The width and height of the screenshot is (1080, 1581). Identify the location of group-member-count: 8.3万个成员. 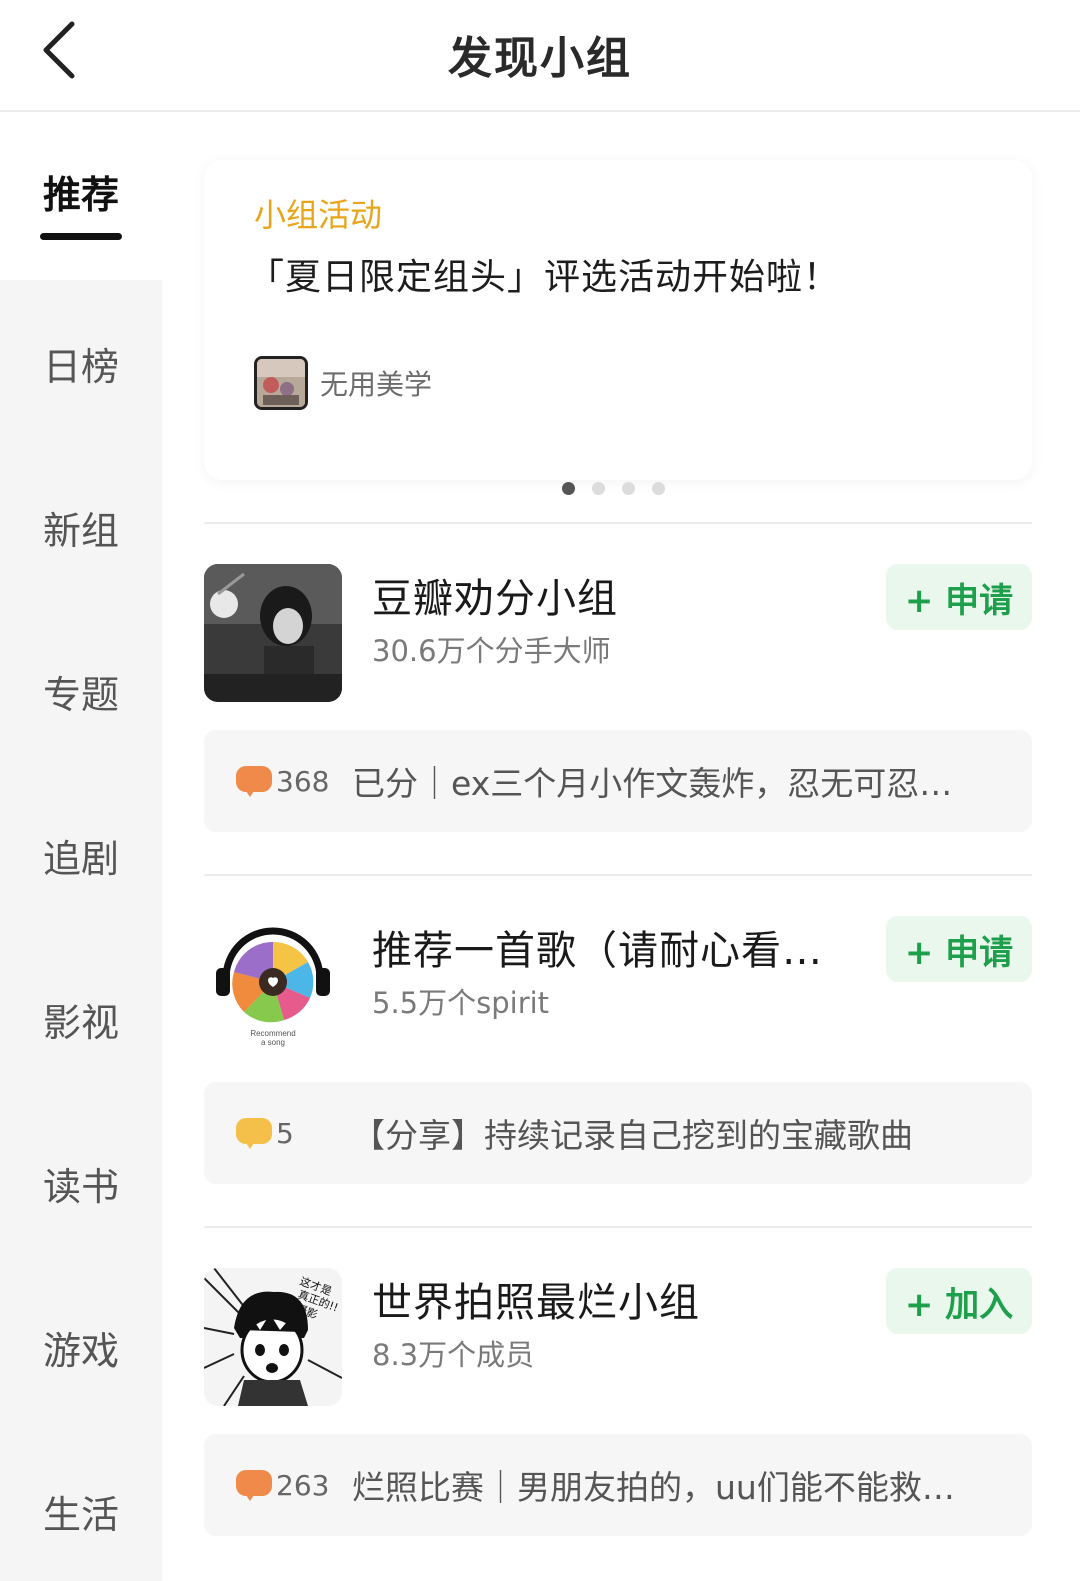
(453, 1355).